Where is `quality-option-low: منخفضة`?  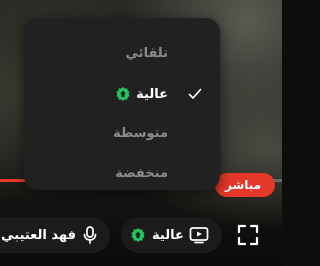
quality-option-low: منخفضة is located at coordinates (122, 173).